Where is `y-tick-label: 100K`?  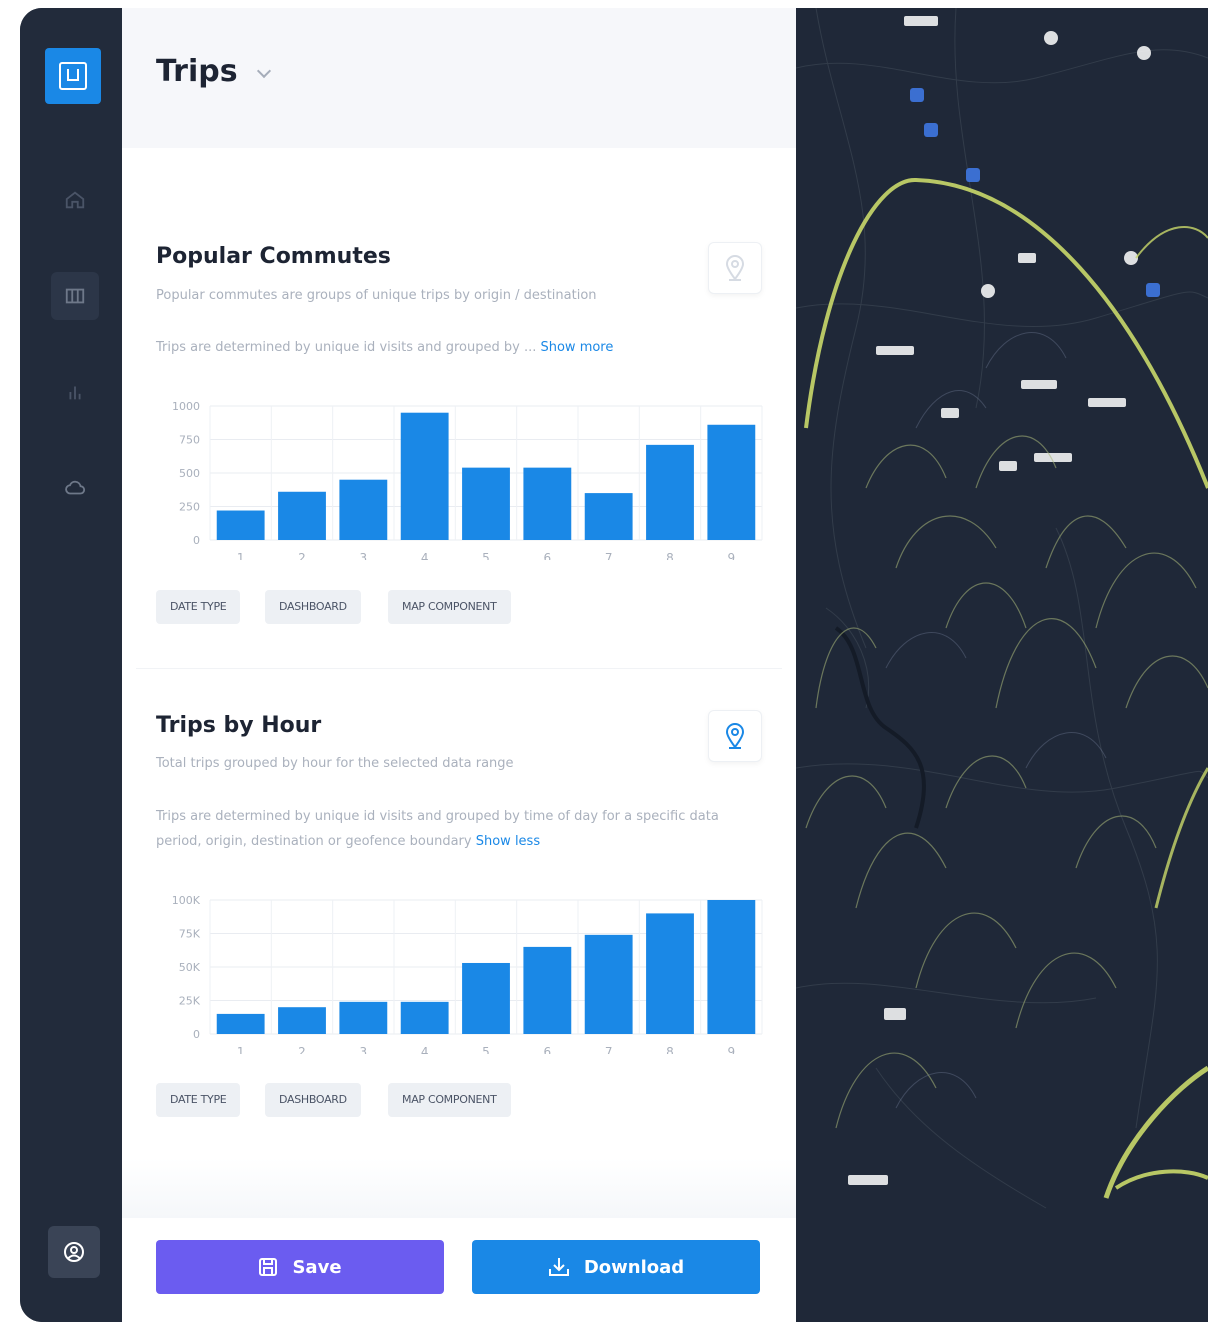 y-tick-label: 100K is located at coordinates (186, 900).